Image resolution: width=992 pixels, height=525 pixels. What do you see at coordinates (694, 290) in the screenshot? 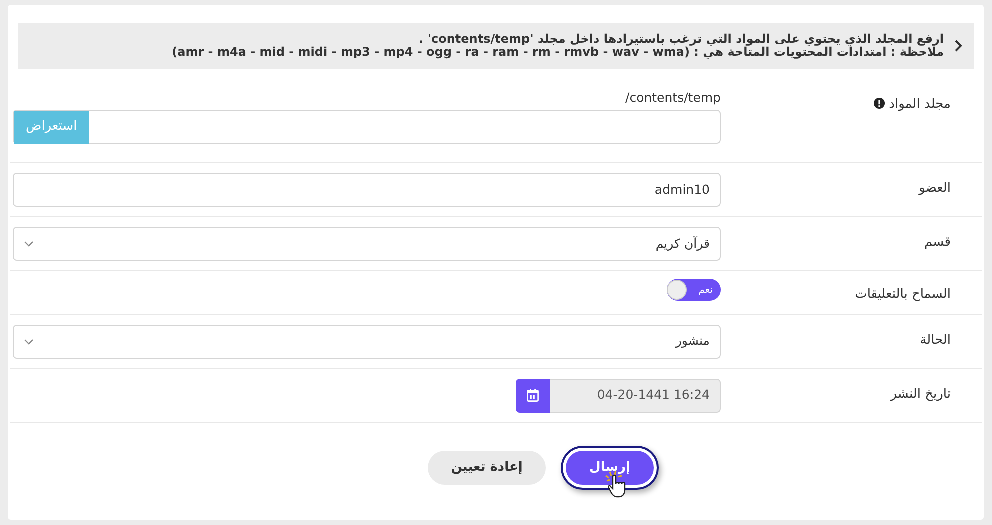
I see `toggle-switch: نعم` at bounding box center [694, 290].